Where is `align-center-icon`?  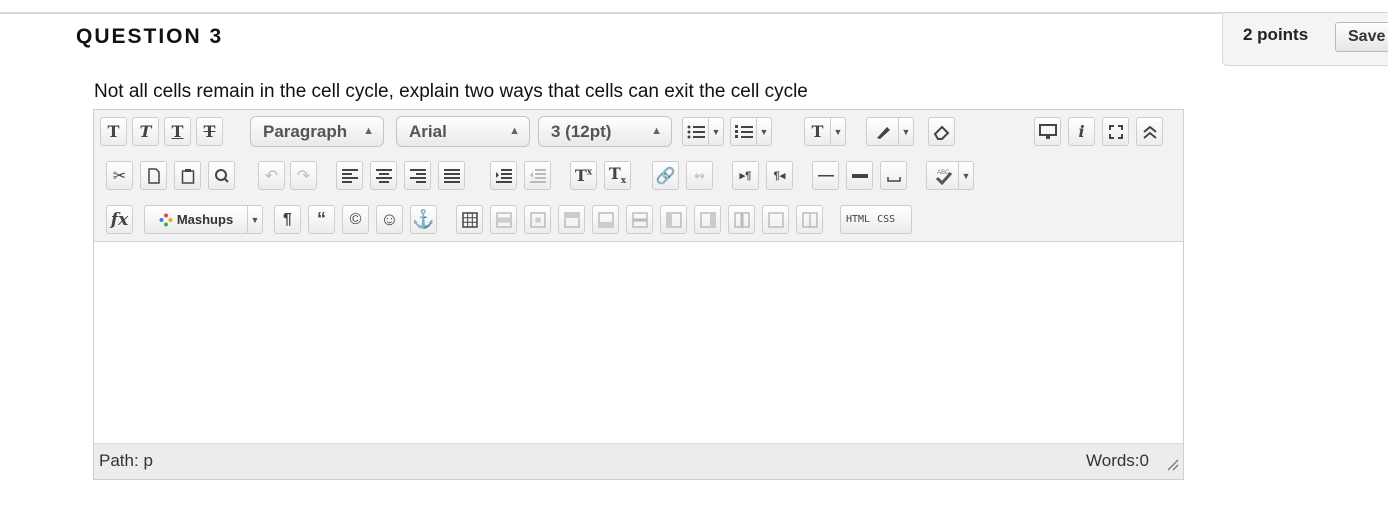
align-center-icon is located at coordinates (383, 175).